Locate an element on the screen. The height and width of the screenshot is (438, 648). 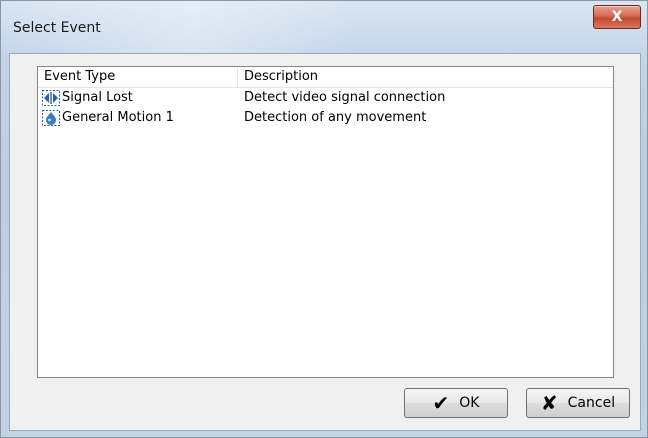
cancel-button-label: Cancel is located at coordinates (591, 403).